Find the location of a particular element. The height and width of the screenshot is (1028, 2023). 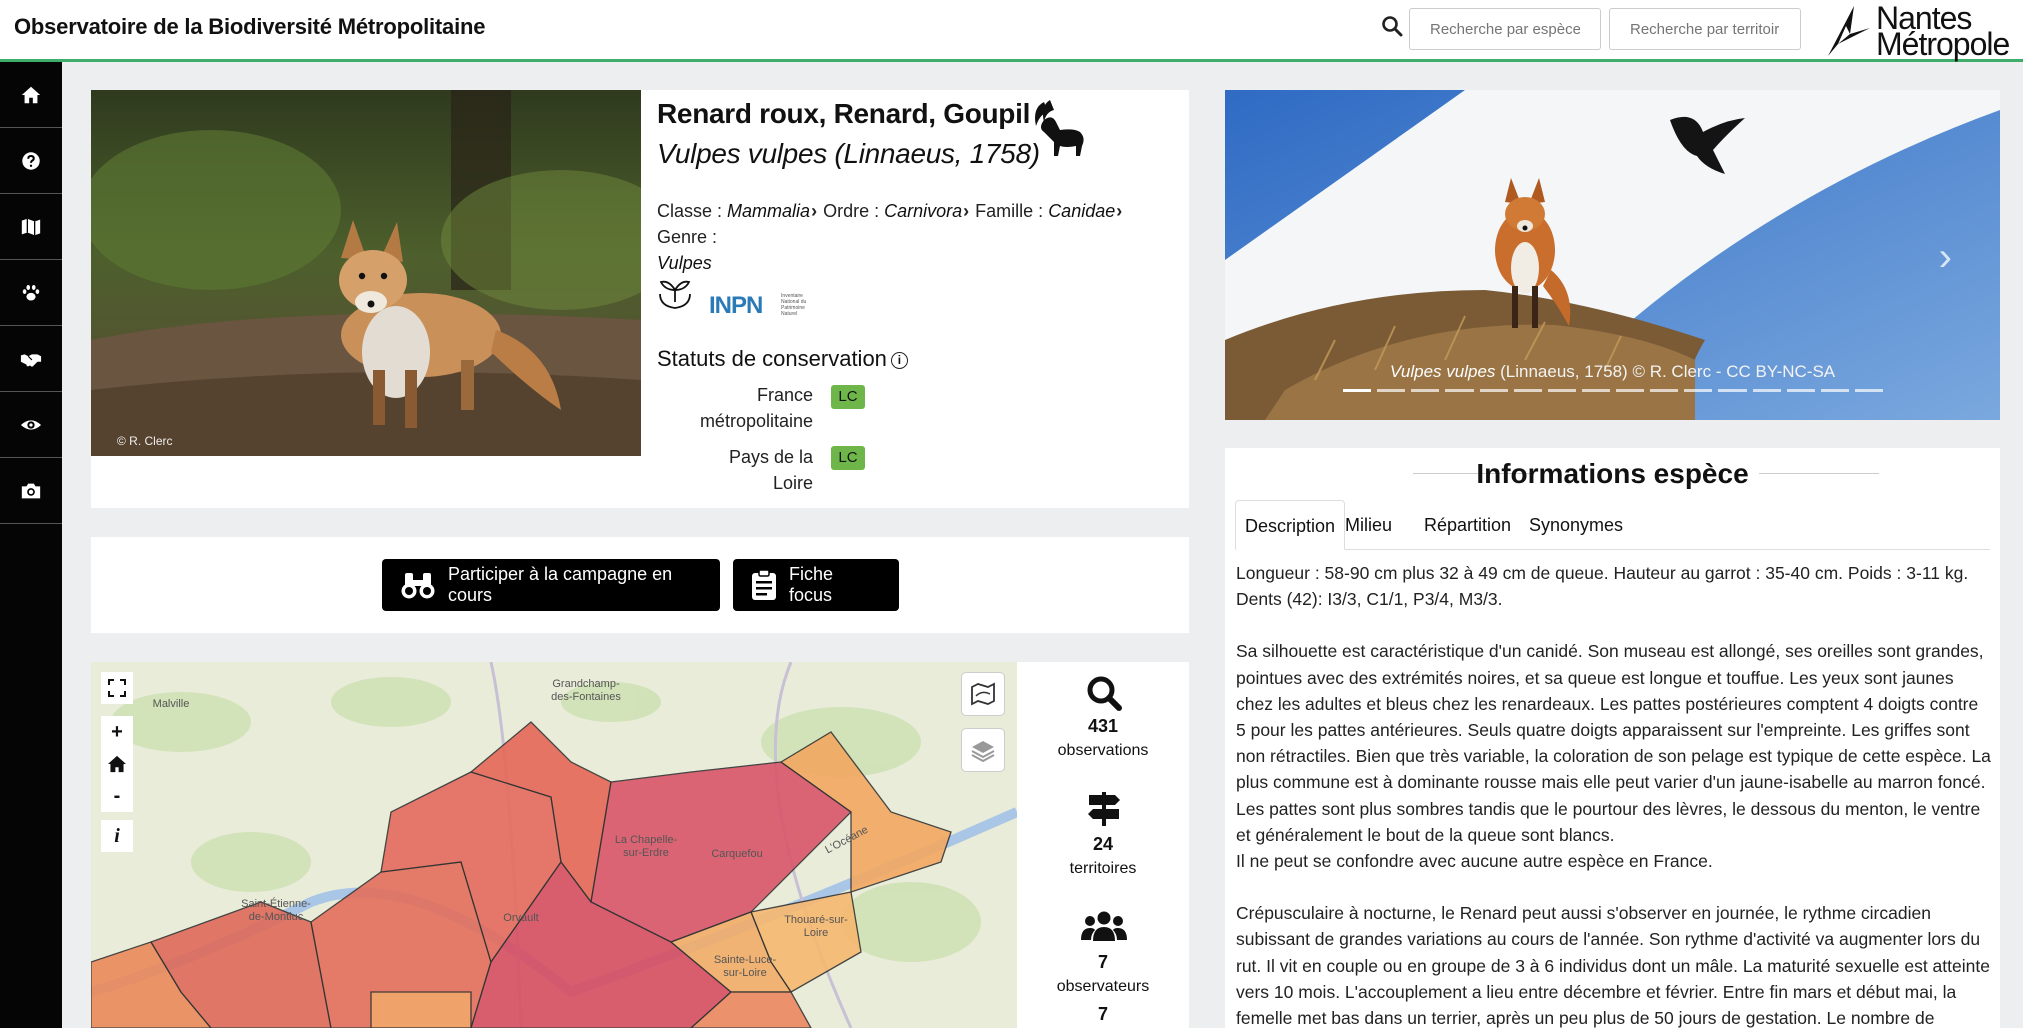

layers-icon is located at coordinates (983, 751).